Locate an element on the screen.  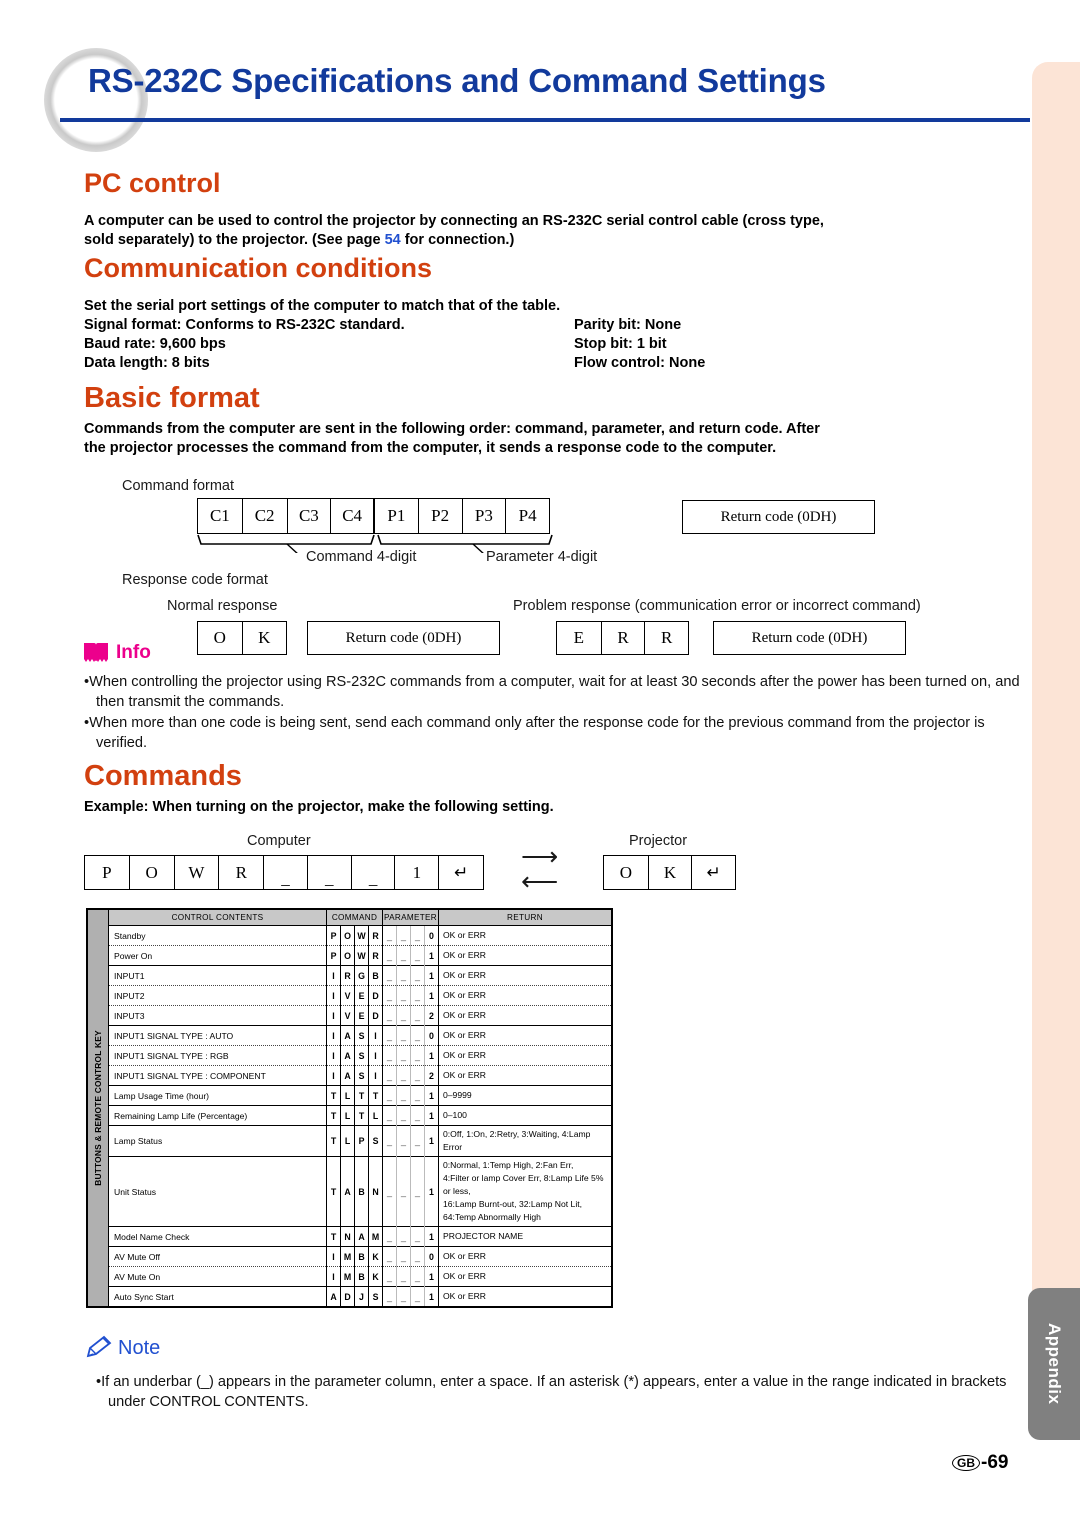
cell-control-contents: Lamp Status is located at coordinates (218, 1141).